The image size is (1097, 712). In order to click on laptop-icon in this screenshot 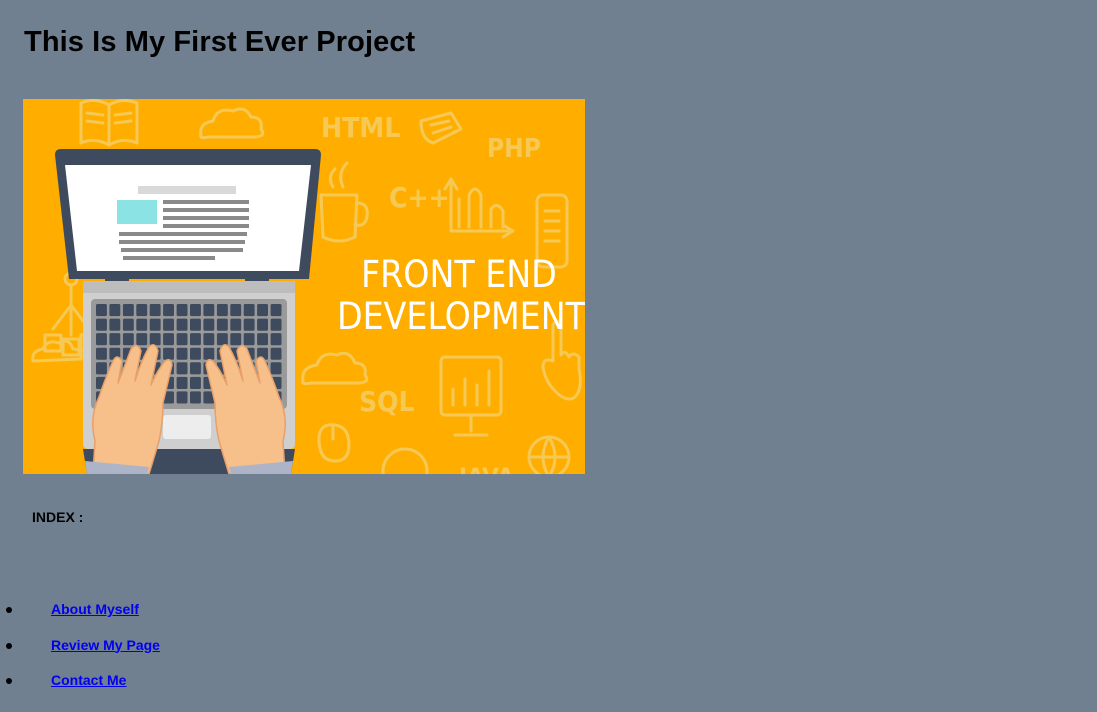, I will do `click(188, 311)`.